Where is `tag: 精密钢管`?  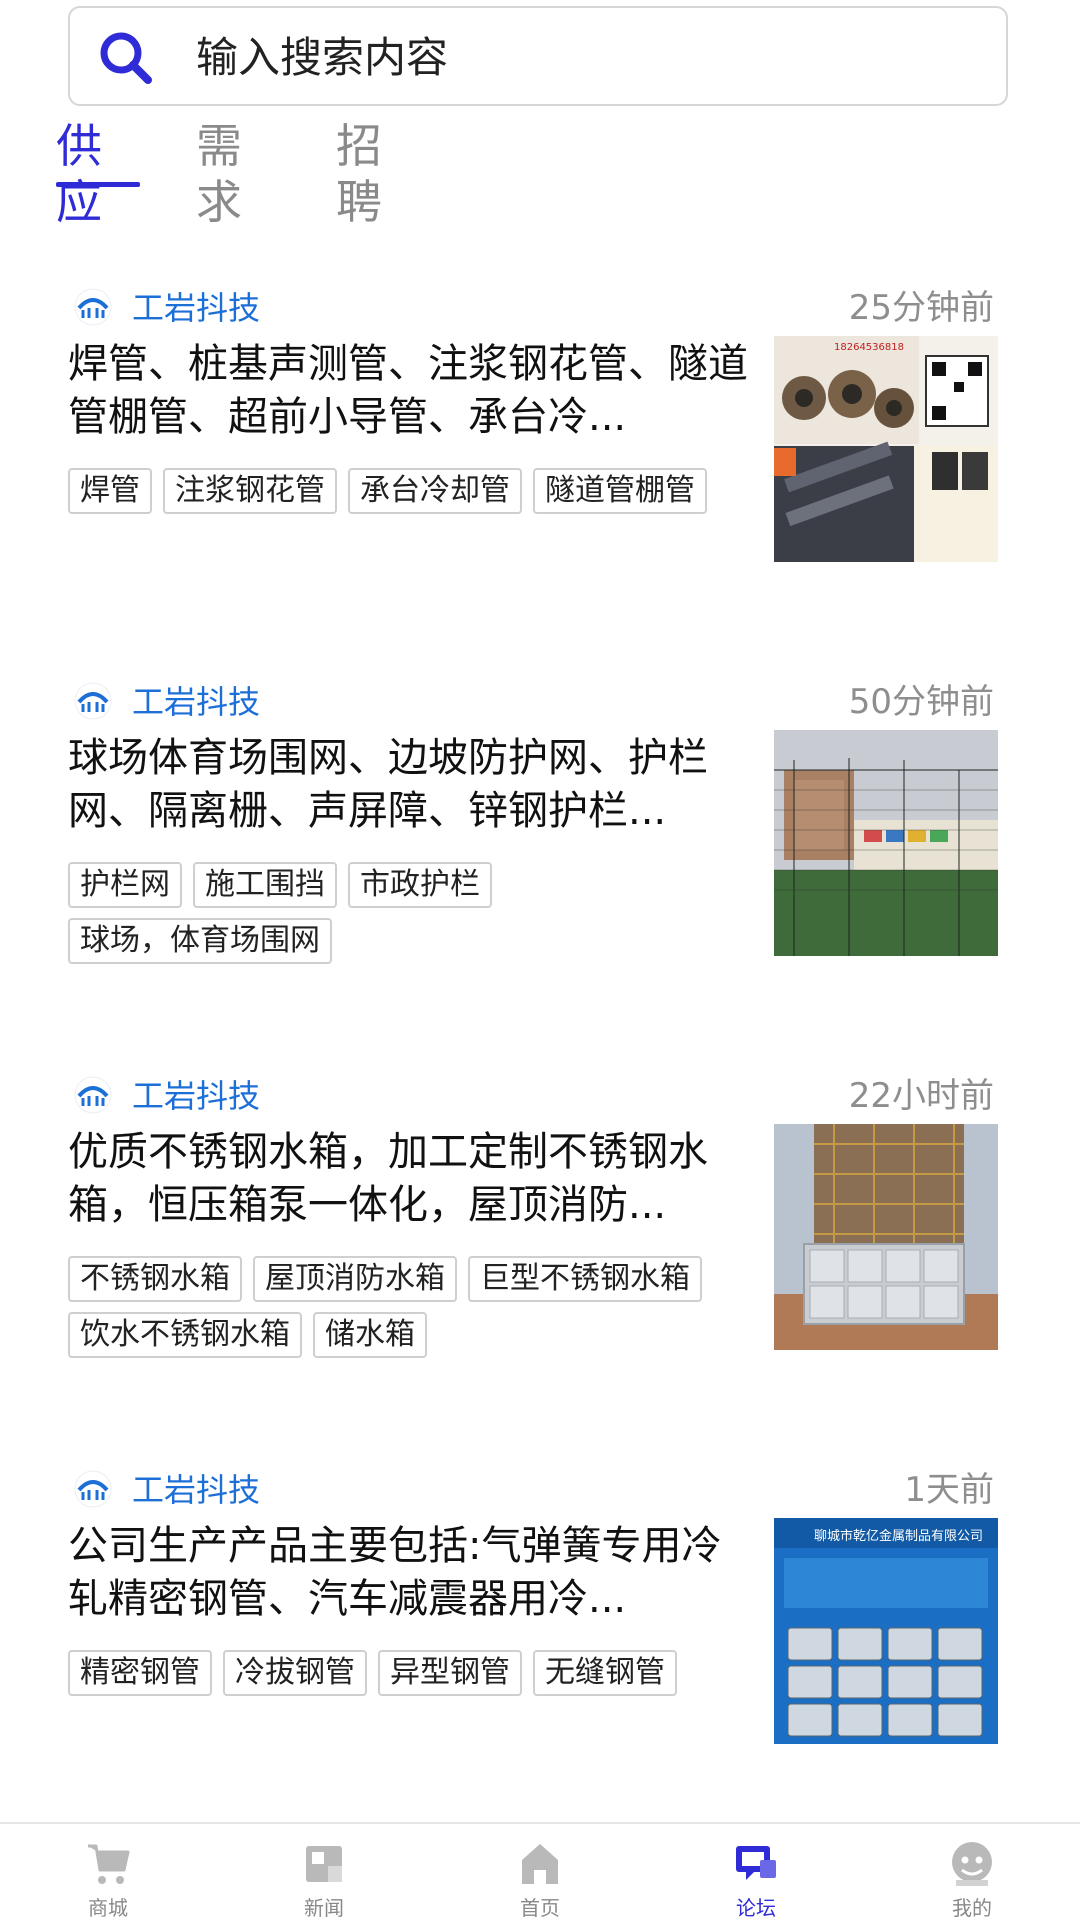 tag: 精密钢管 is located at coordinates (140, 1673).